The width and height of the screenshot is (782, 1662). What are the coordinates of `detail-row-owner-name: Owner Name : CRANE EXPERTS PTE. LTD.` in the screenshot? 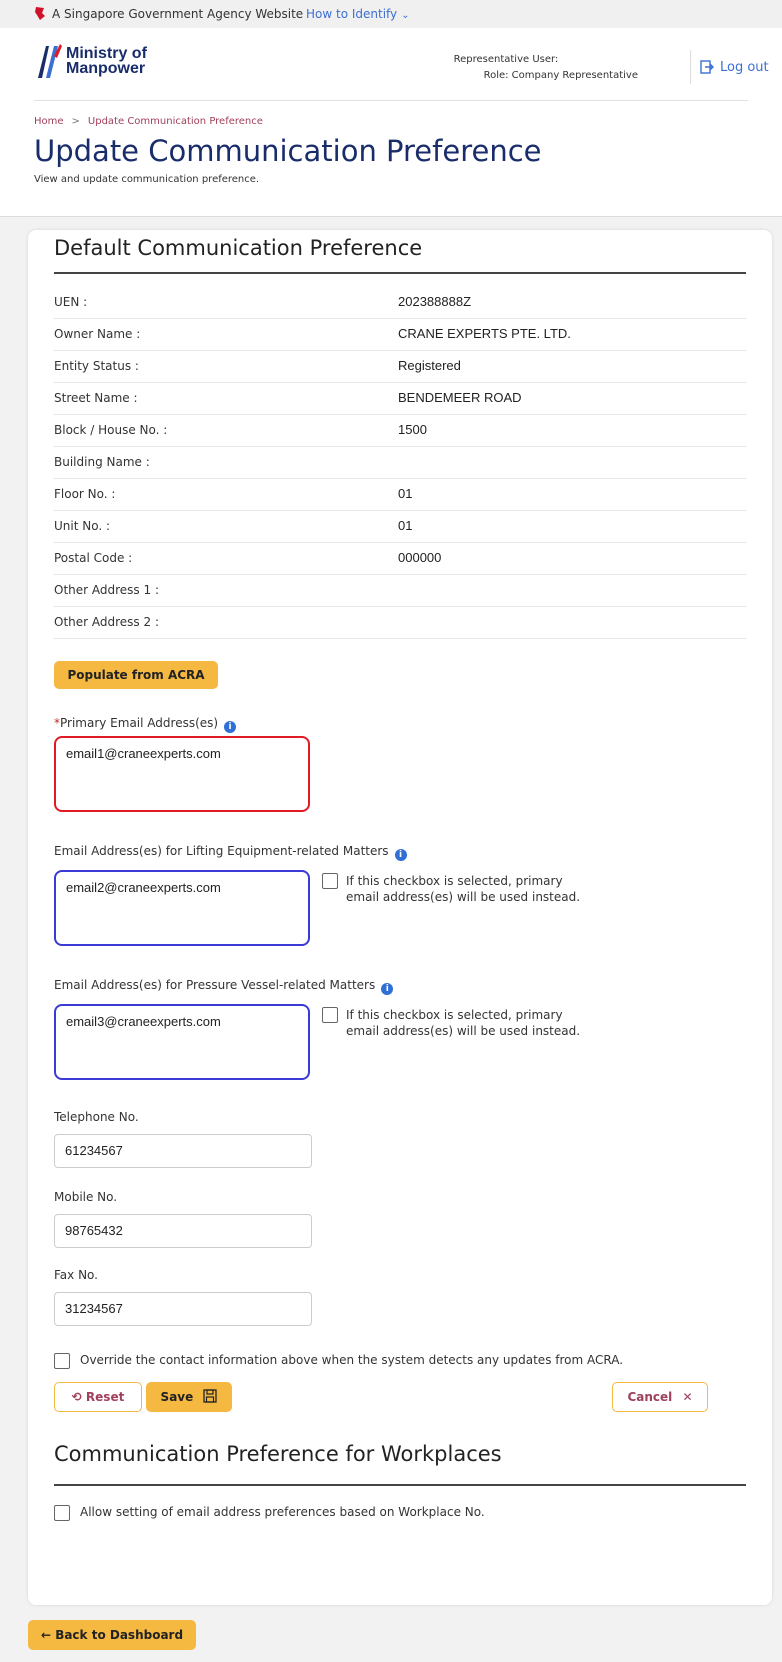 It's located at (400, 334).